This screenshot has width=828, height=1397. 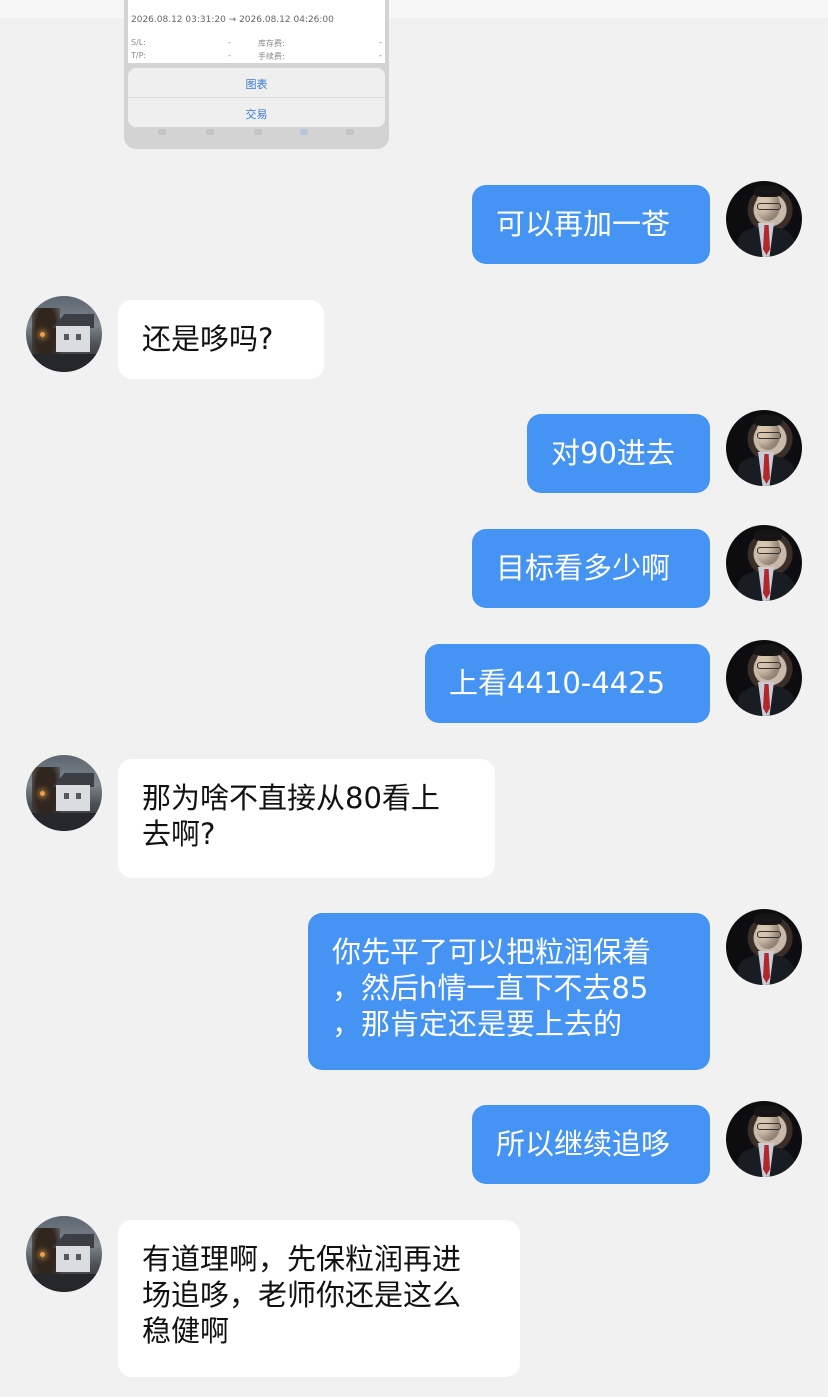 What do you see at coordinates (256, 134) in the screenshot?
I see `bottom-tab-icons` at bounding box center [256, 134].